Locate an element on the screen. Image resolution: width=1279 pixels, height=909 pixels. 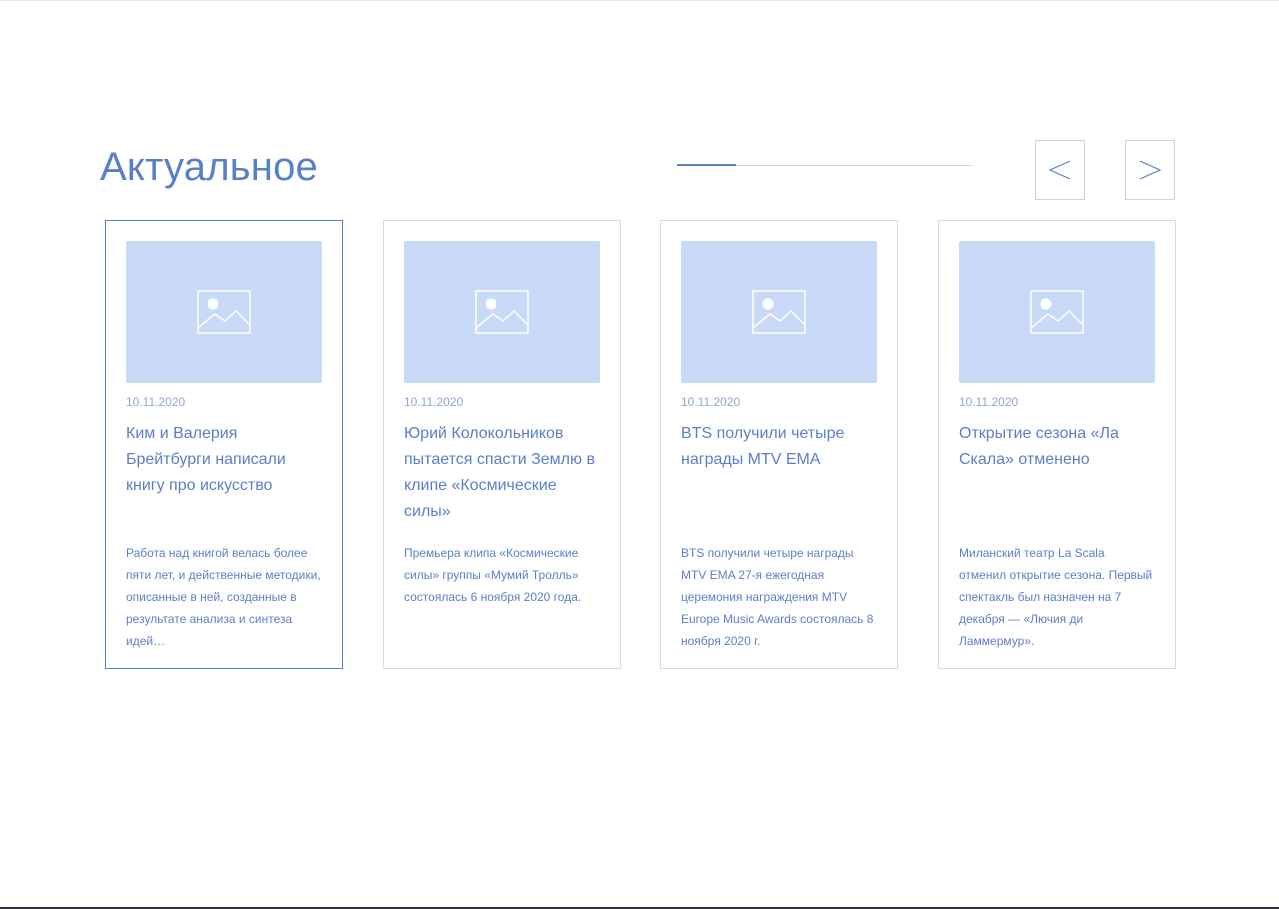
card-title: BTS получили четыре награды MTV EMA is located at coordinates (779, 447).